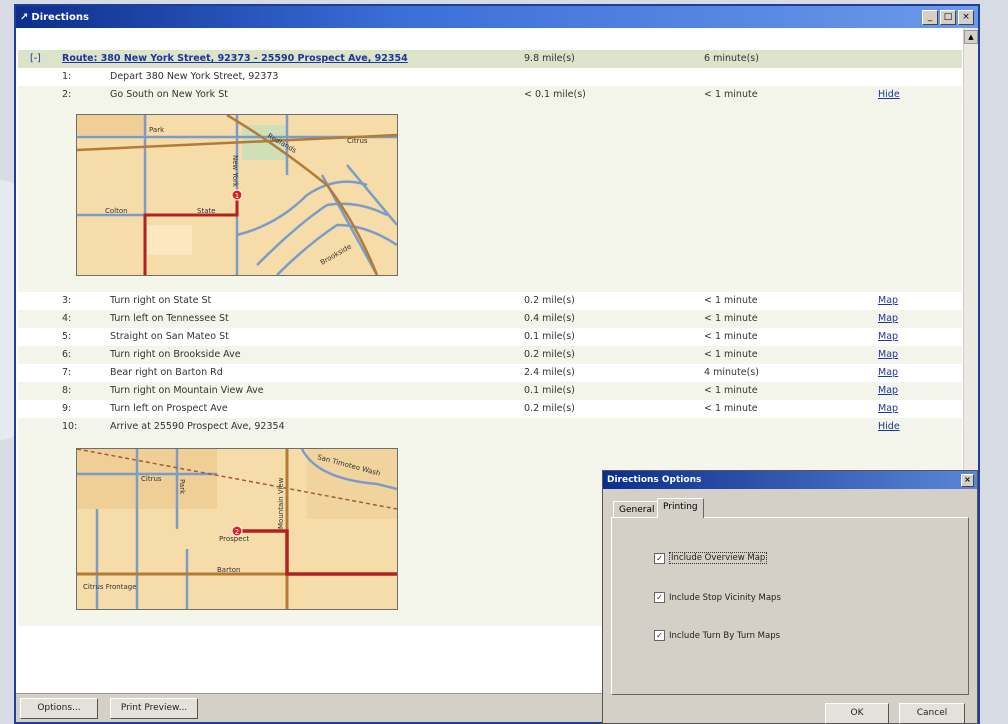 This screenshot has height=724, width=1008. Describe the element at coordinates (161, 300) in the screenshot. I see `step-text: Turn right on State St` at that location.